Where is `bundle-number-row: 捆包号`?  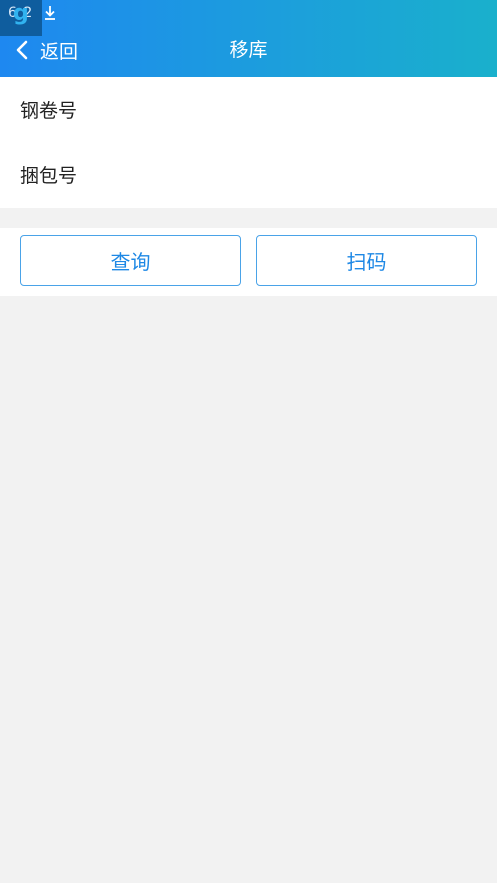 bundle-number-row: 捆包号 is located at coordinates (248, 174).